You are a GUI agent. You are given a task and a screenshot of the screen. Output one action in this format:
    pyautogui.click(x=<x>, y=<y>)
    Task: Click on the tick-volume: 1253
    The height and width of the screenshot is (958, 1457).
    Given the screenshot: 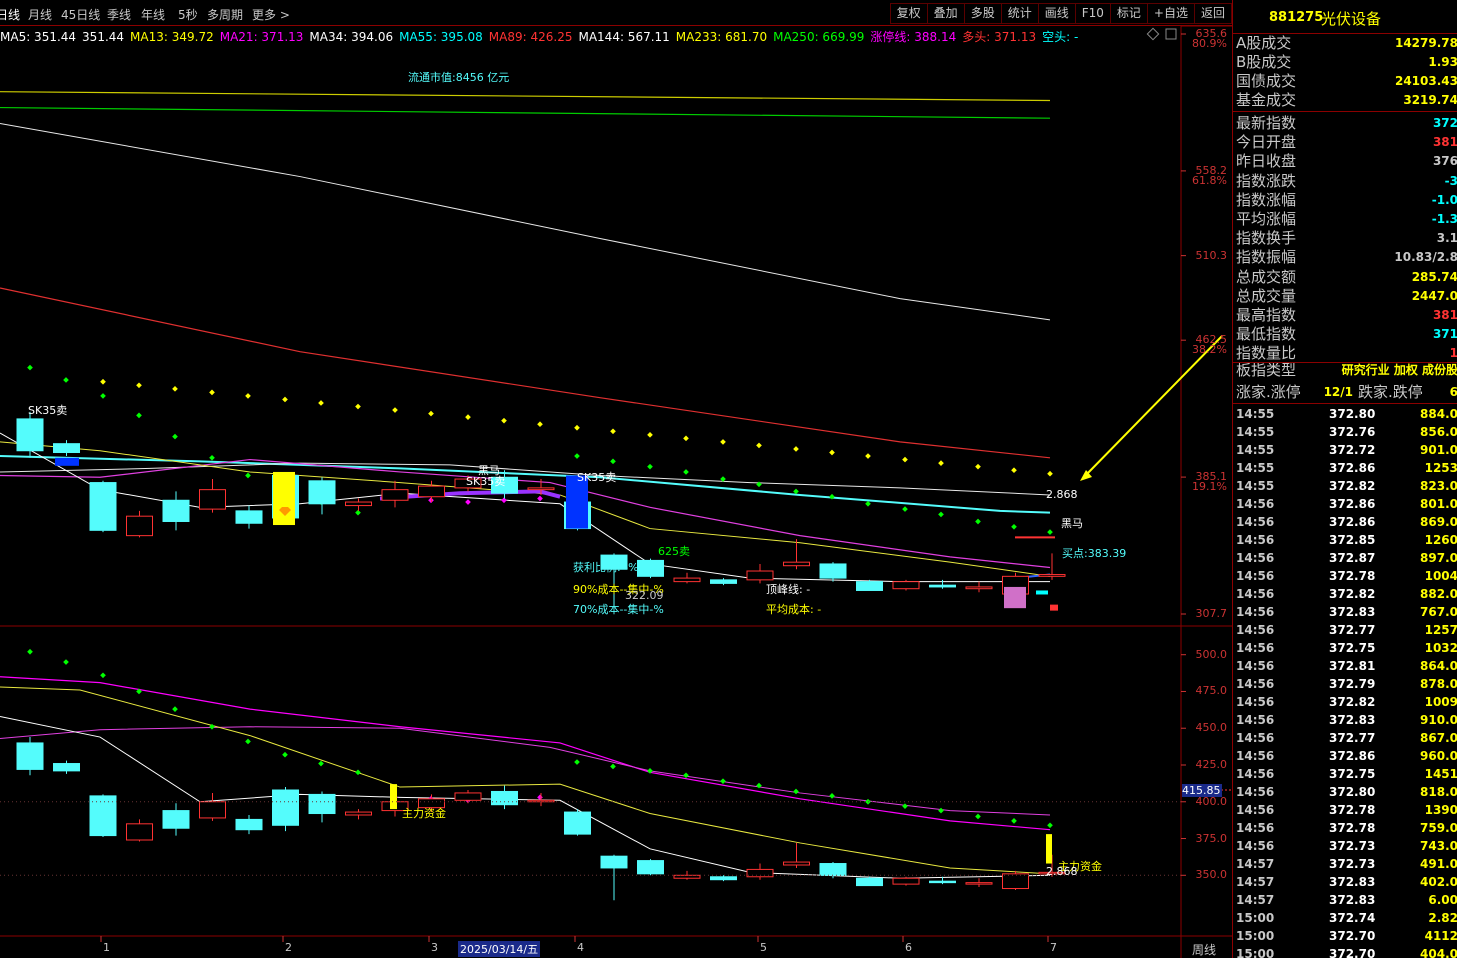 What is the action you would take?
    pyautogui.click(x=1440, y=468)
    